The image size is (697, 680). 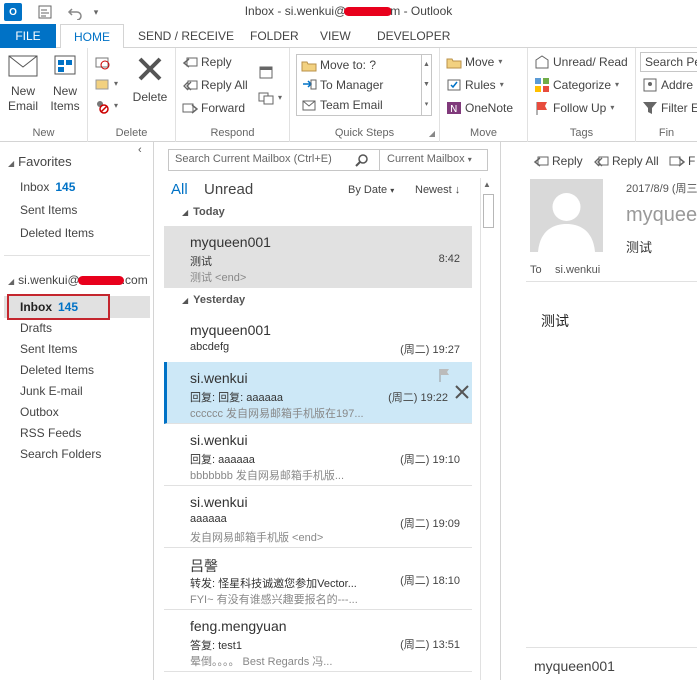 I want to click on folder-drafts: Drafts, so click(x=36, y=328).